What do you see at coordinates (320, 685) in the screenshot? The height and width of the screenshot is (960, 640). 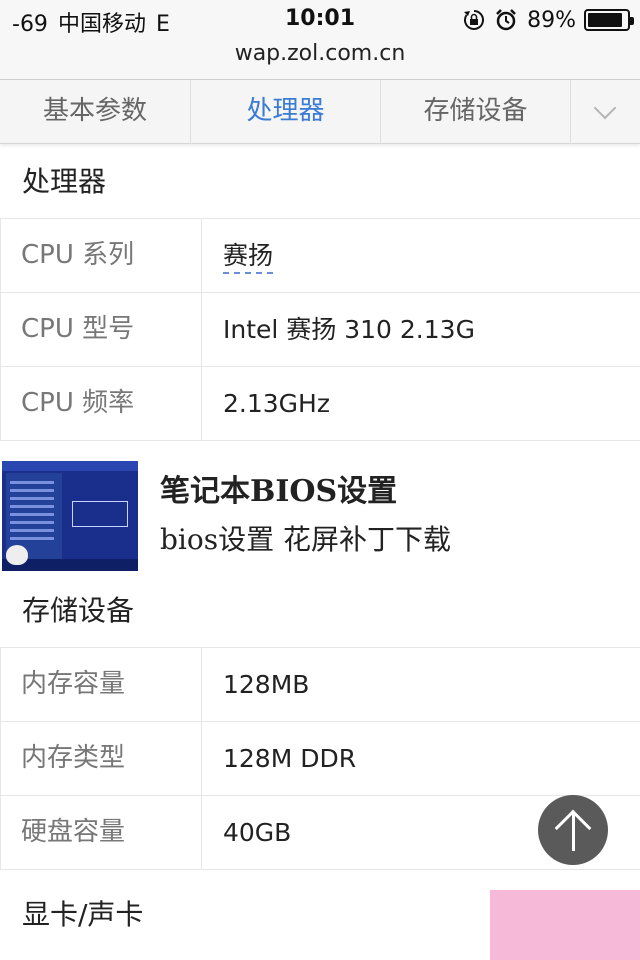 I see `spec-row: 内存容量 128MB` at bounding box center [320, 685].